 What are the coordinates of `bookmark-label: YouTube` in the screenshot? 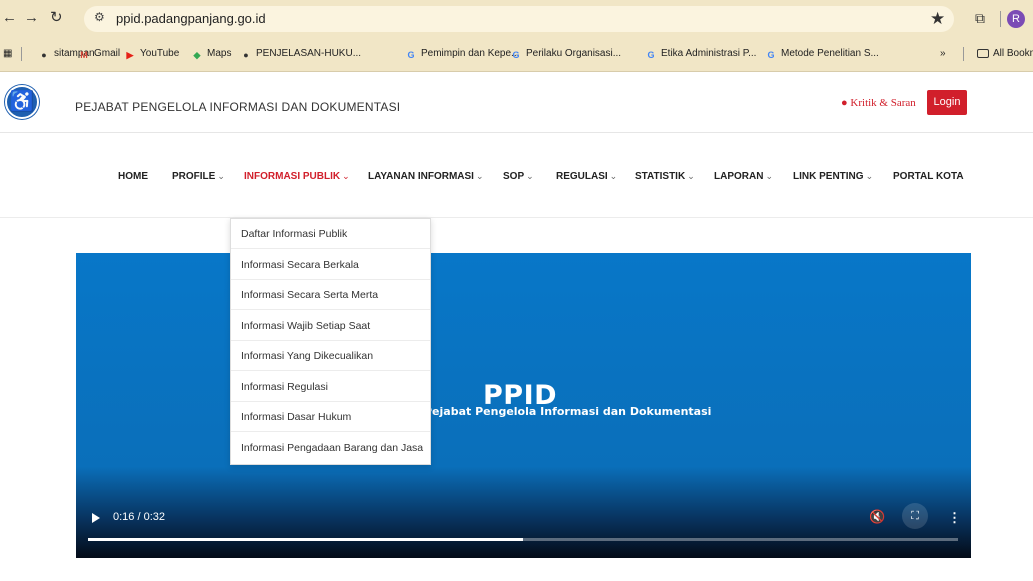 It's located at (160, 53).